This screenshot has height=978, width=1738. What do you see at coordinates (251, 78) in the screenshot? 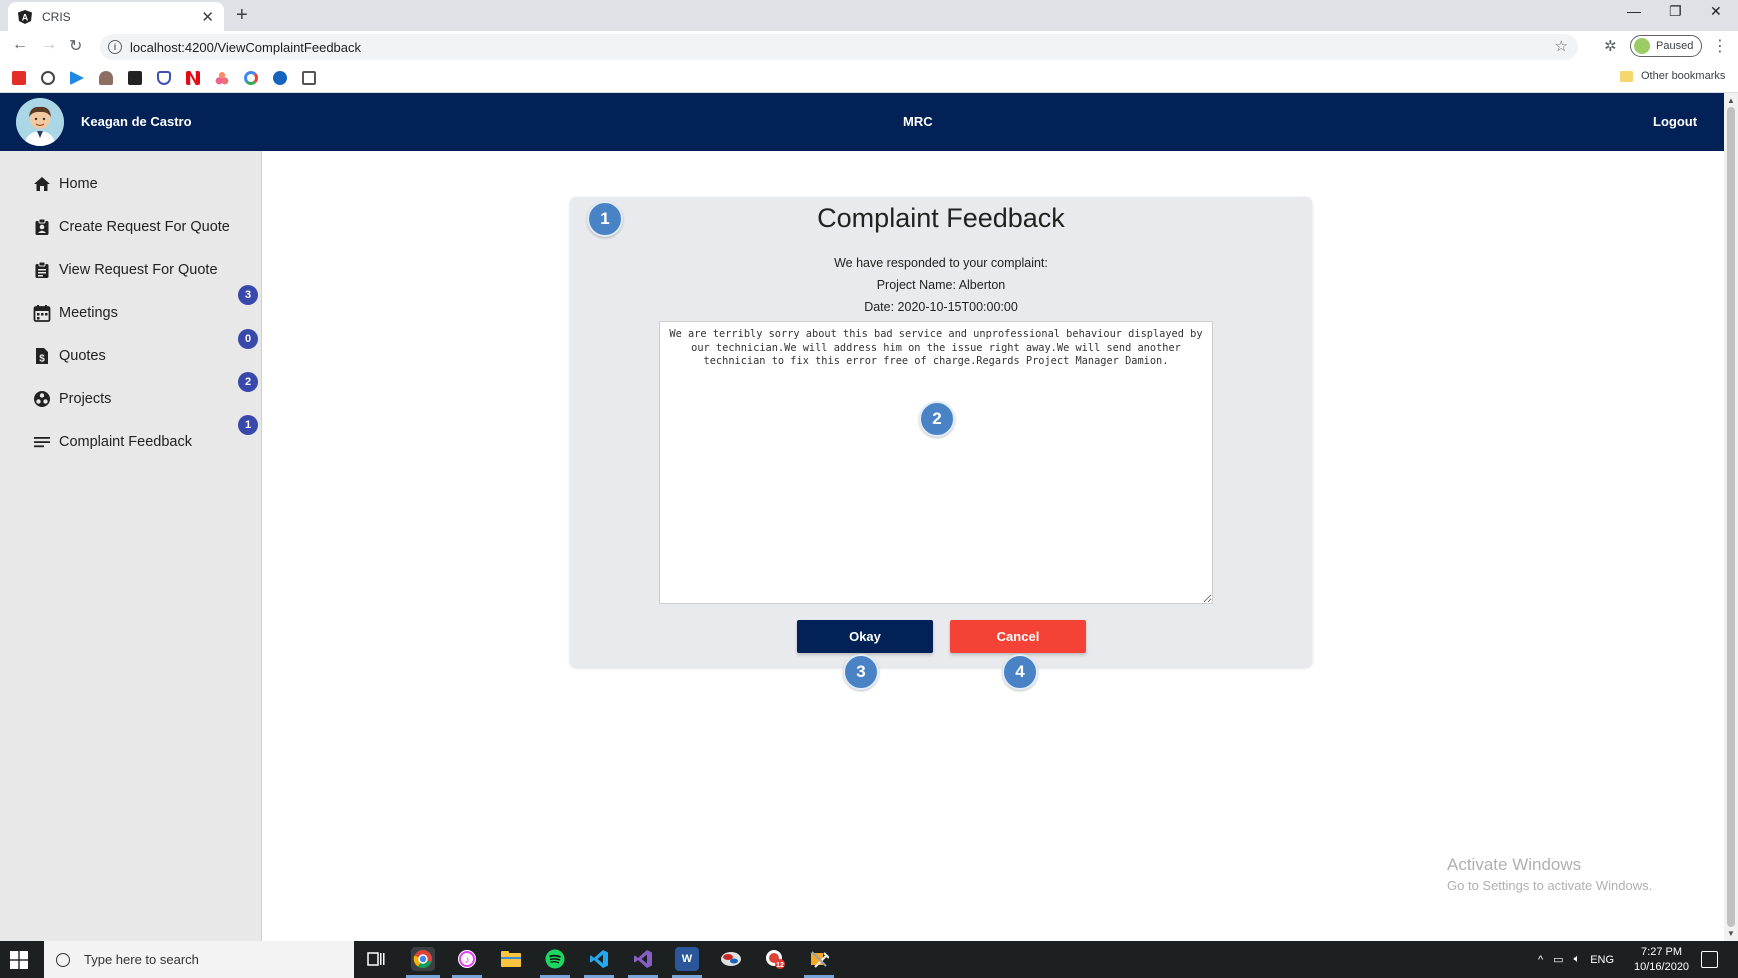
I see `google-bookmark-icon` at bounding box center [251, 78].